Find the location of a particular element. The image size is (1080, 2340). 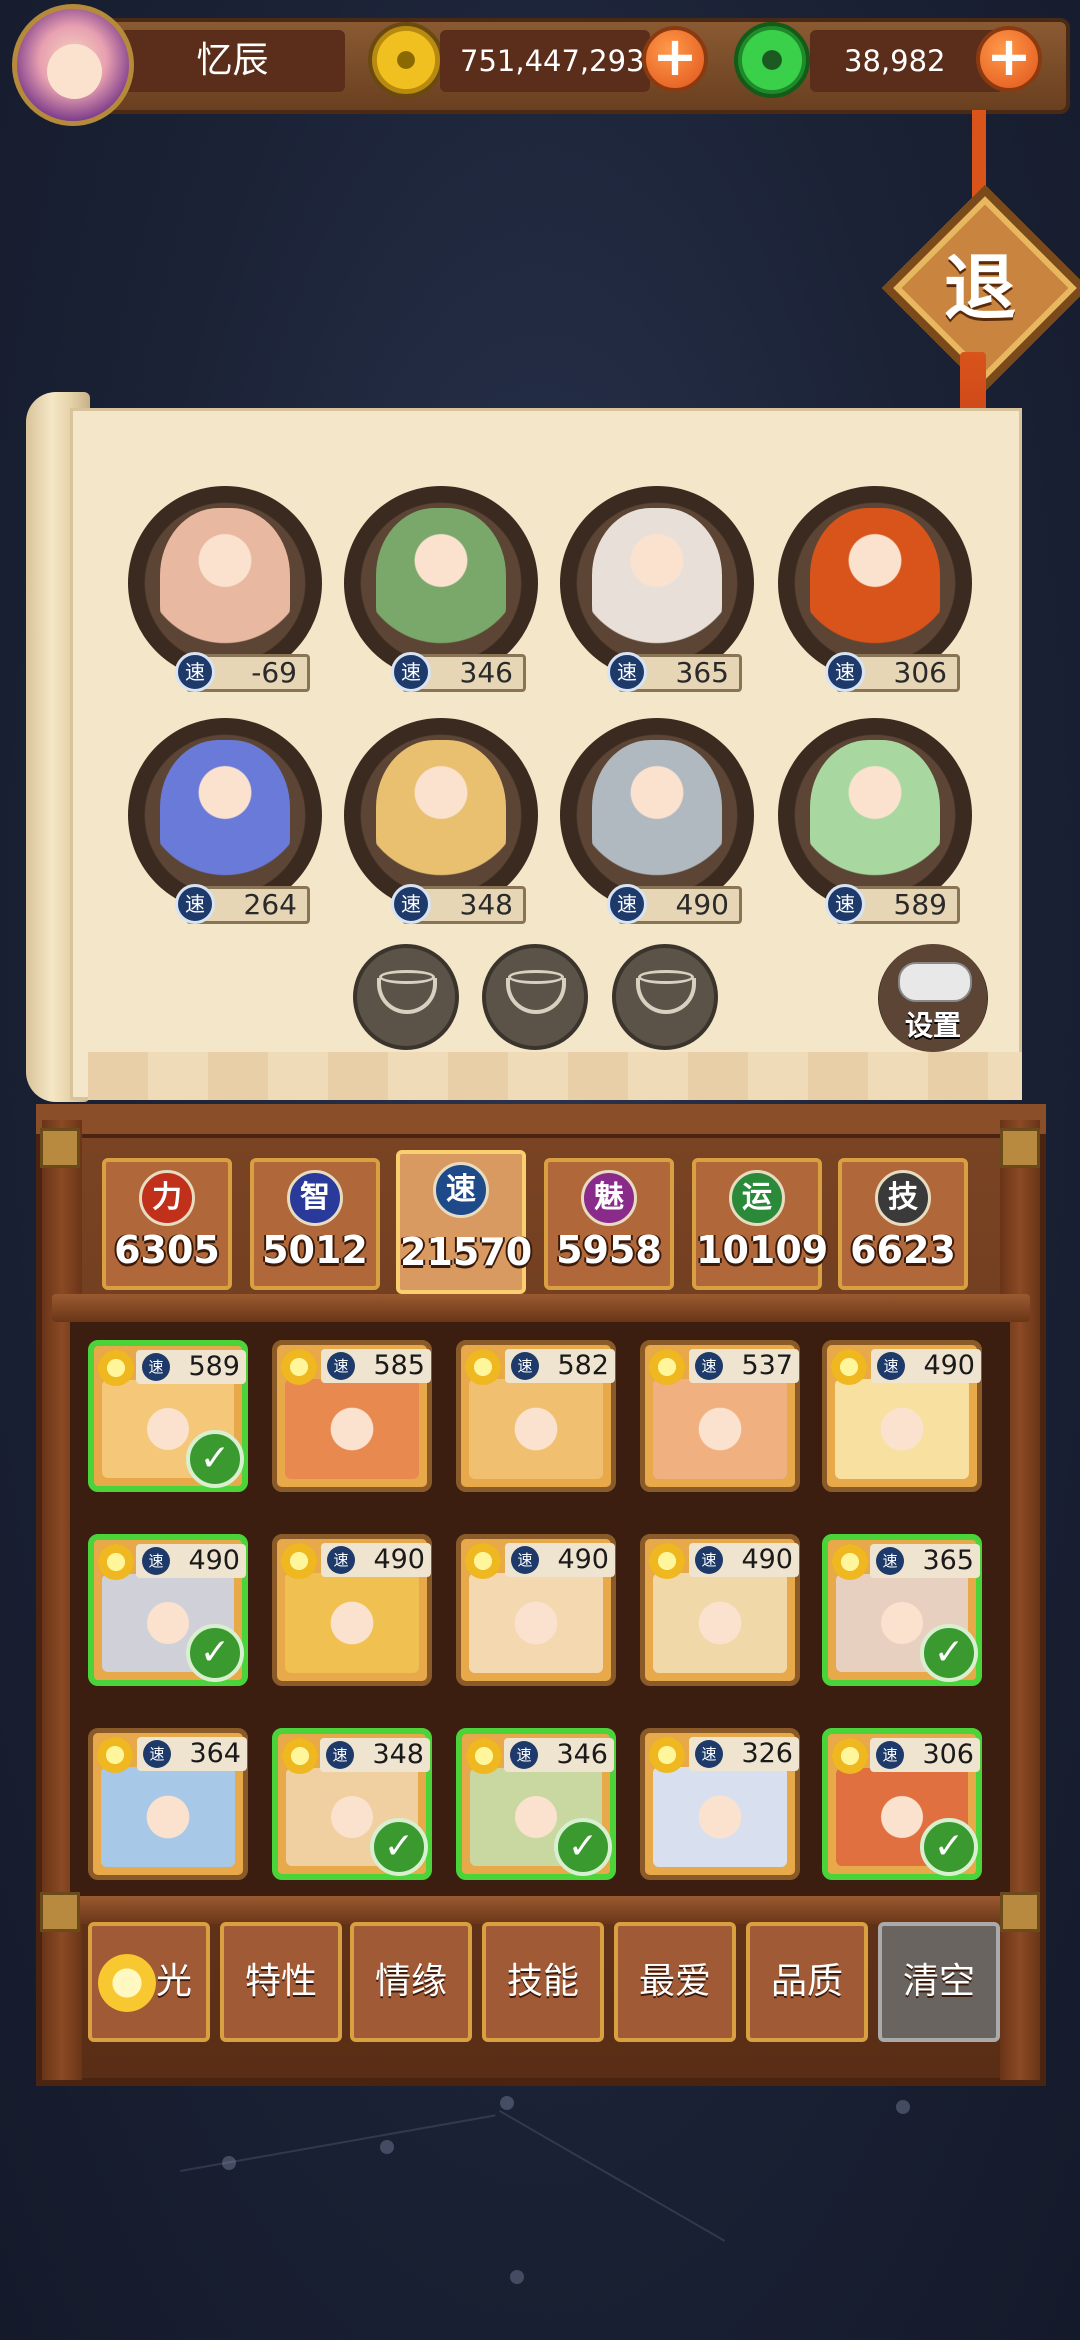

hero-speed-tag: 速 346 is located at coordinates (458, 672).